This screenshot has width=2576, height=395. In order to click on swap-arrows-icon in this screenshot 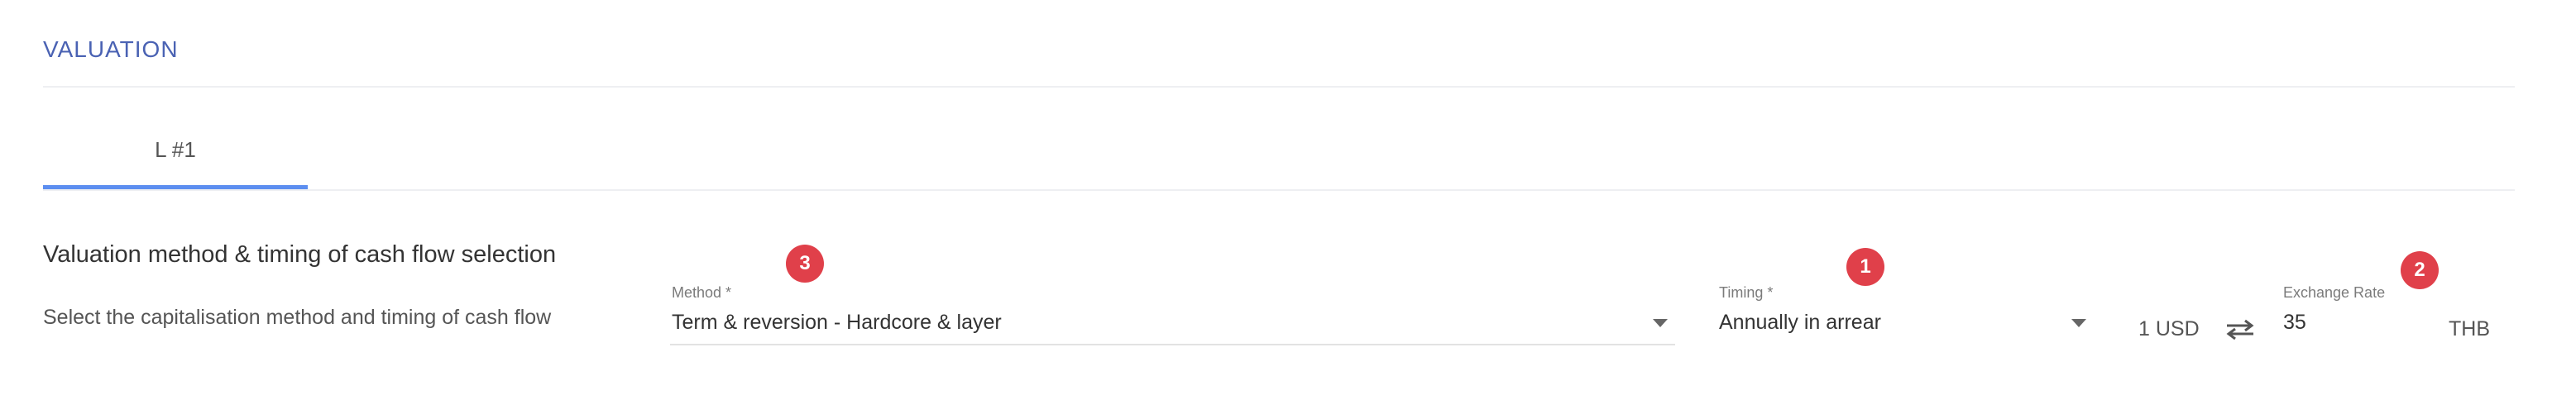, I will do `click(2240, 329)`.